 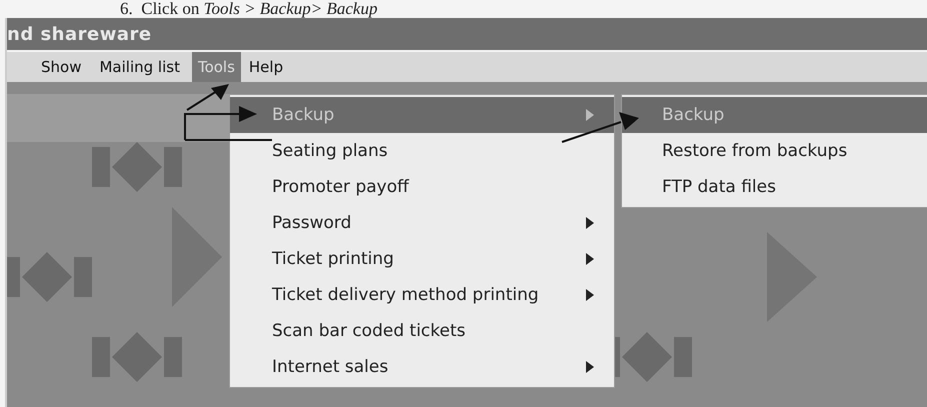 I want to click on menu-item: Restore from backups, so click(x=774, y=151).